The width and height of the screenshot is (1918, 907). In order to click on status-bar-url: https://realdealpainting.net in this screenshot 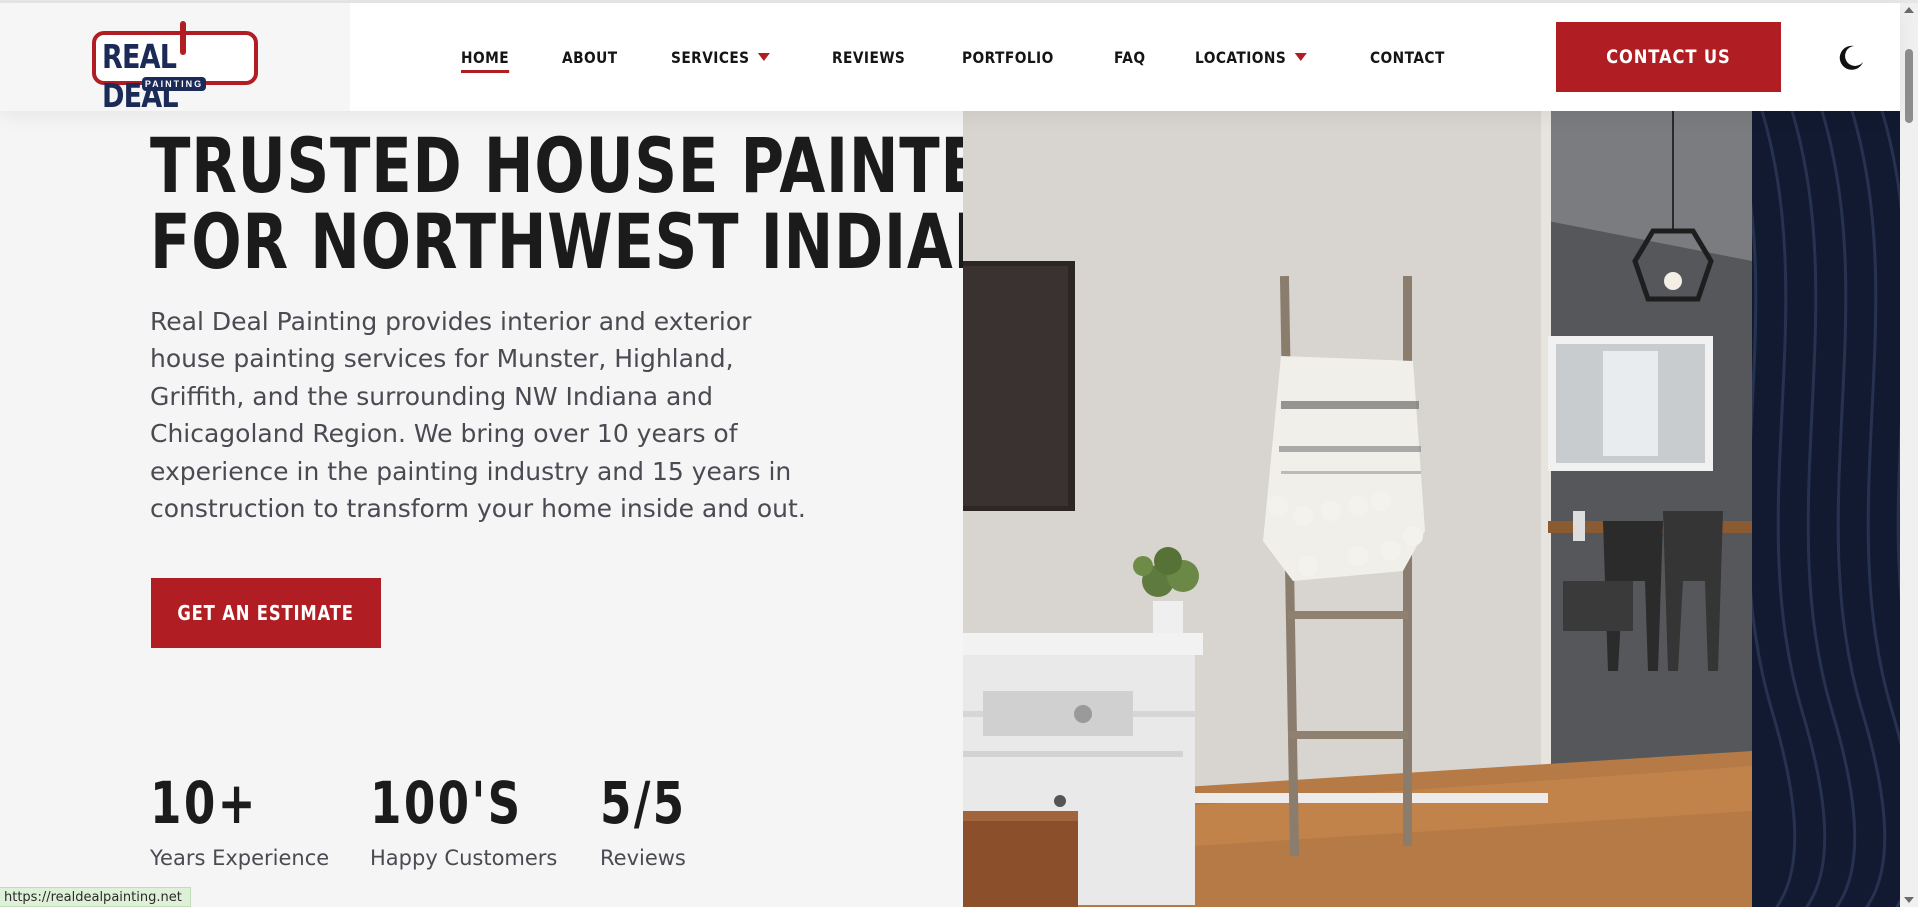, I will do `click(95, 897)`.